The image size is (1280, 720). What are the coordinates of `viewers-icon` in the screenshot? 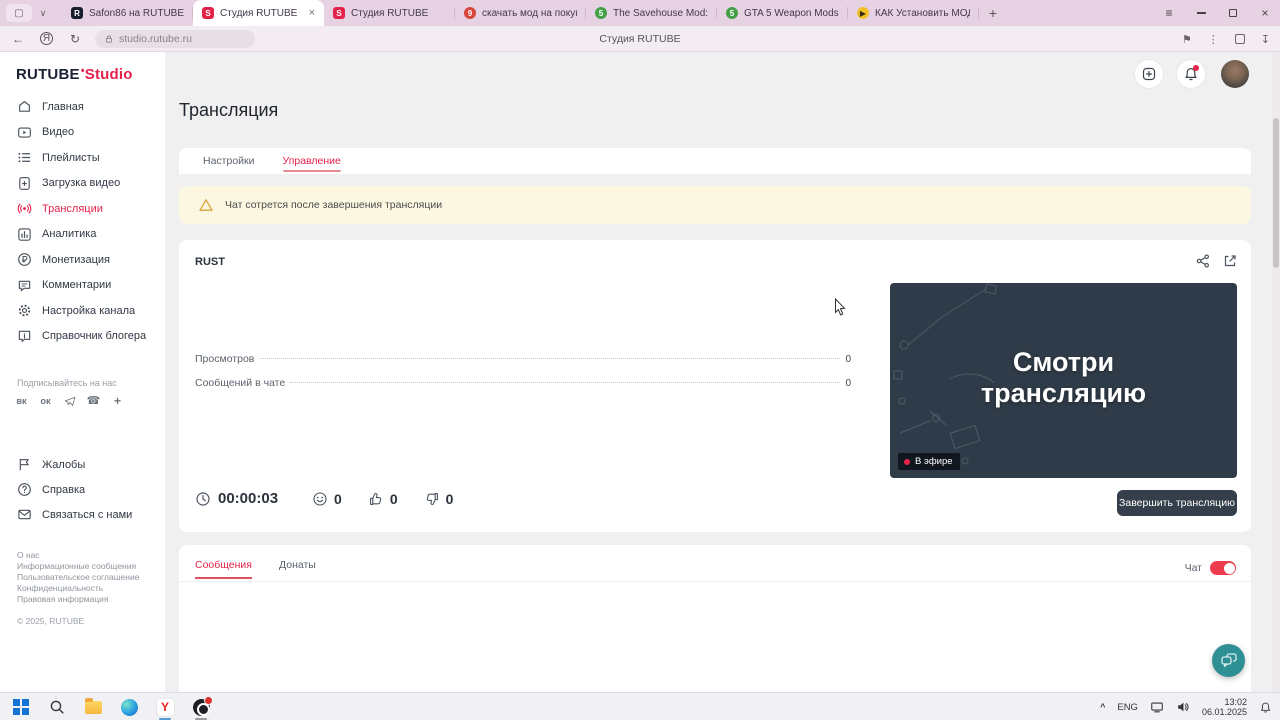 It's located at (320, 498).